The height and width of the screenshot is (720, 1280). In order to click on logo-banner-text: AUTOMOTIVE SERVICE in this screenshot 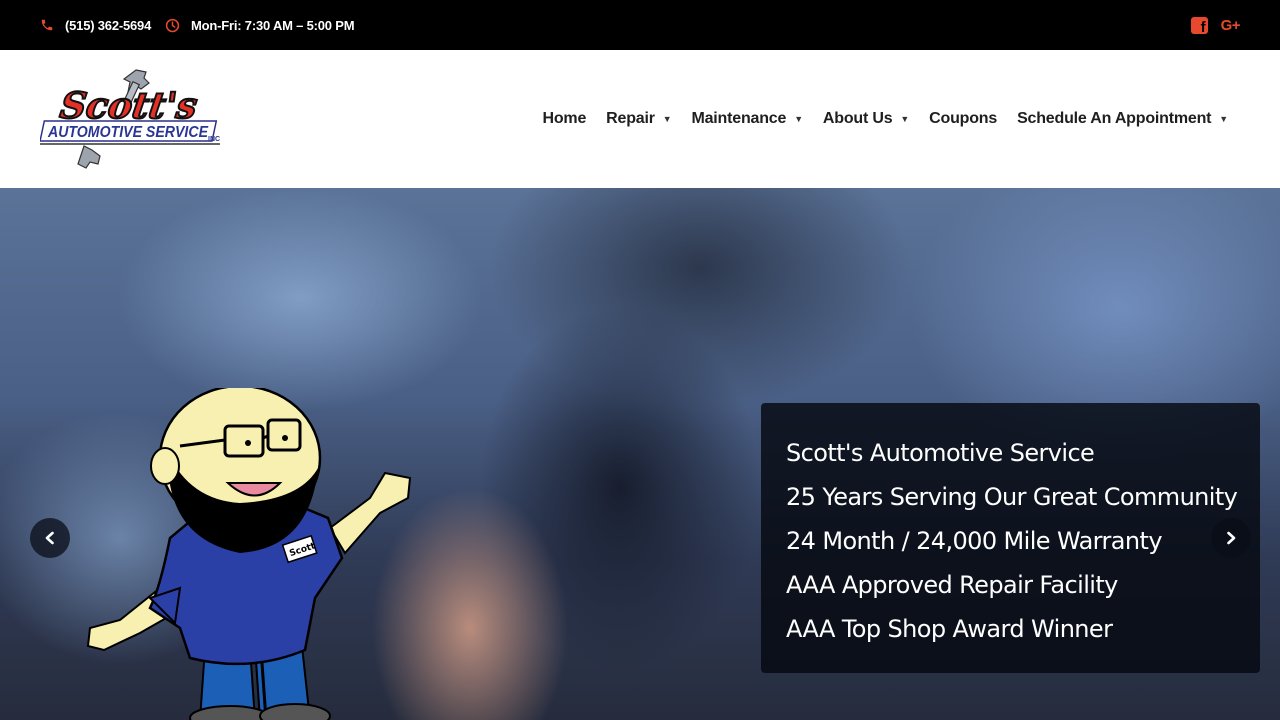, I will do `click(128, 132)`.